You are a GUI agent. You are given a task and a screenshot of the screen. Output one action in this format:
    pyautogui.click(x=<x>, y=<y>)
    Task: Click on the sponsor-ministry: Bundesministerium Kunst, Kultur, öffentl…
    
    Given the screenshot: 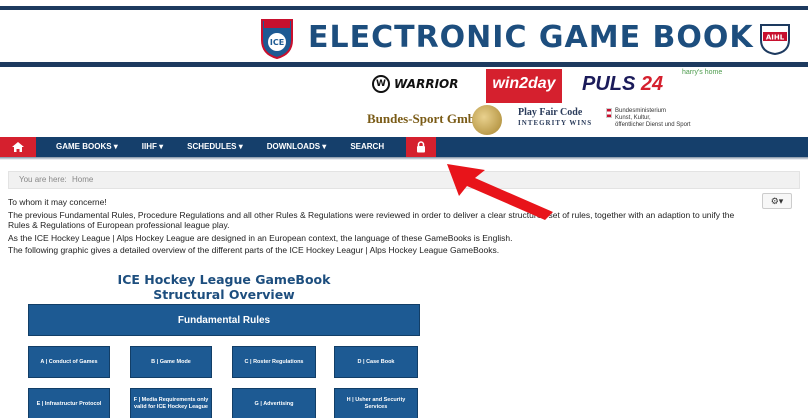 What is the action you would take?
    pyautogui.click(x=648, y=118)
    